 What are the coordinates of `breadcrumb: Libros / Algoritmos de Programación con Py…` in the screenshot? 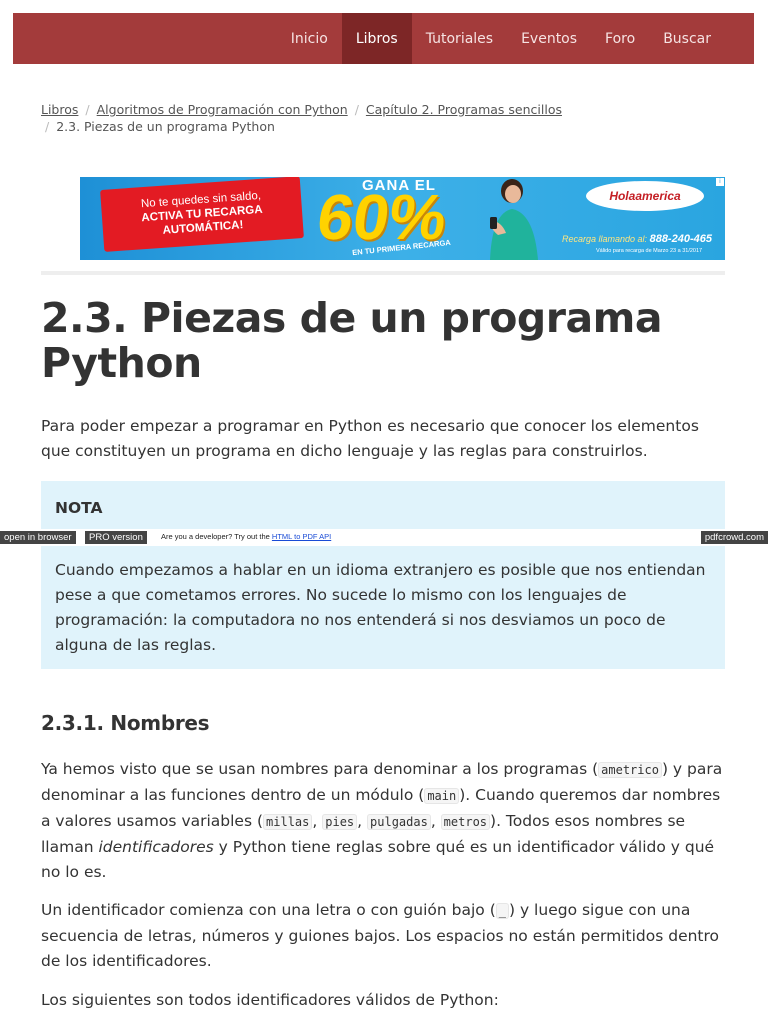 It's located at (386, 118).